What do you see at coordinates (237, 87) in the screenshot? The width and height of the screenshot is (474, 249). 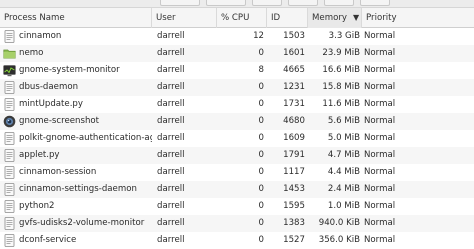 I see `table-row: dbus-daemon darrell 0 1231 15.8 MiB Normal` at bounding box center [237, 87].